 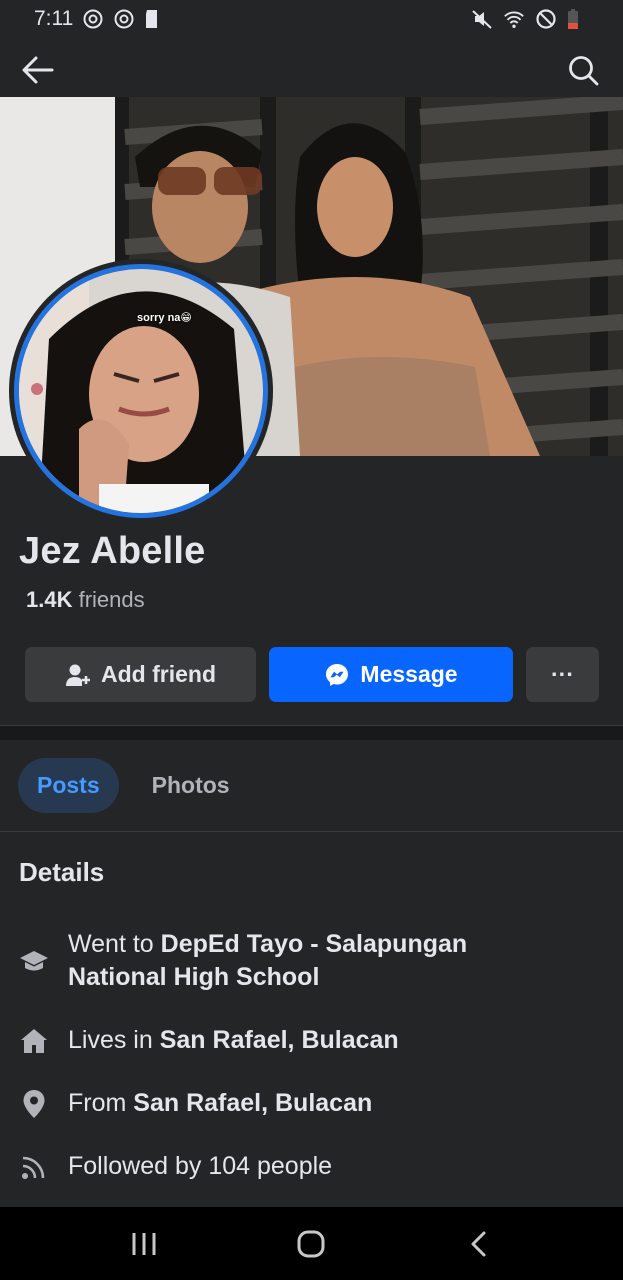 I want to click on battery-low-icon, so click(x=578, y=19).